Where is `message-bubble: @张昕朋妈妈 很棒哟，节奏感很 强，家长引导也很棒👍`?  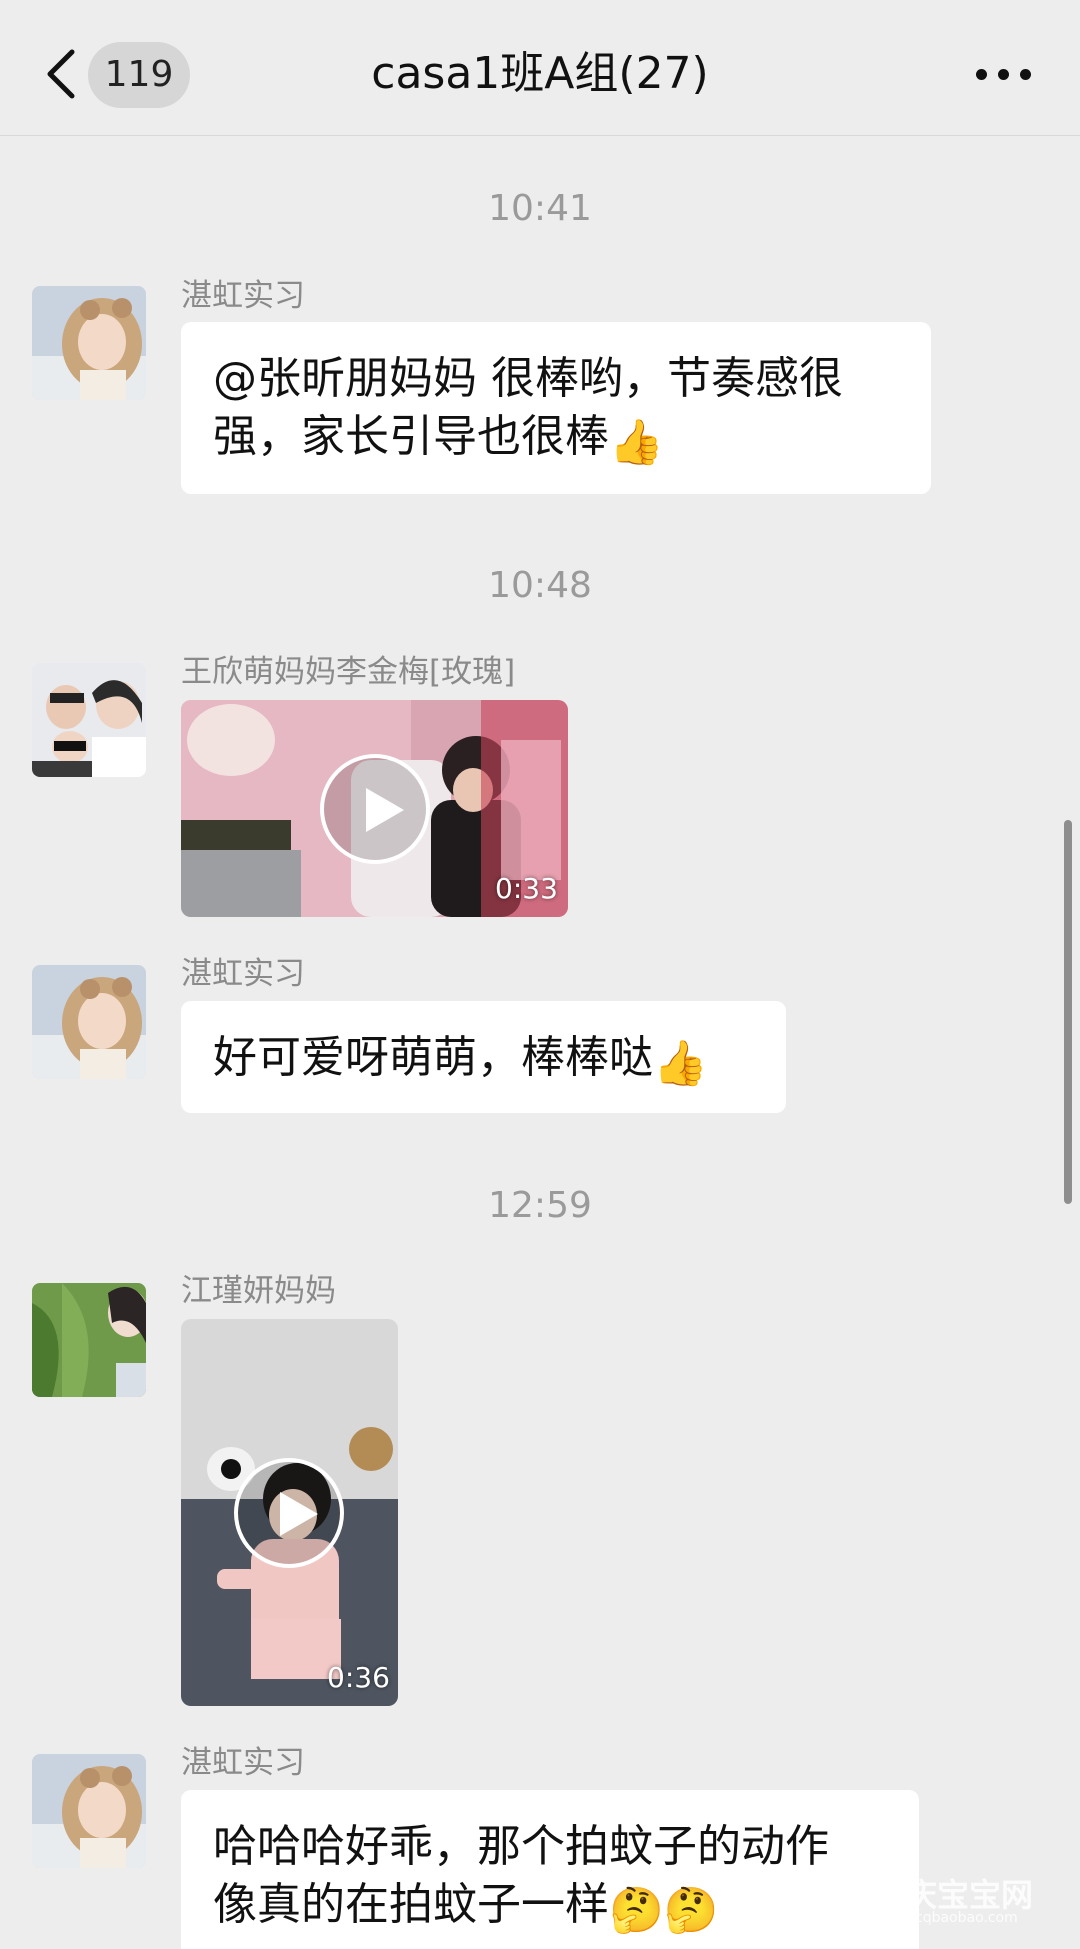 message-bubble: @张昕朋妈妈 很棒哟，节奏感很 强，家长引导也很棒👍 is located at coordinates (556, 408).